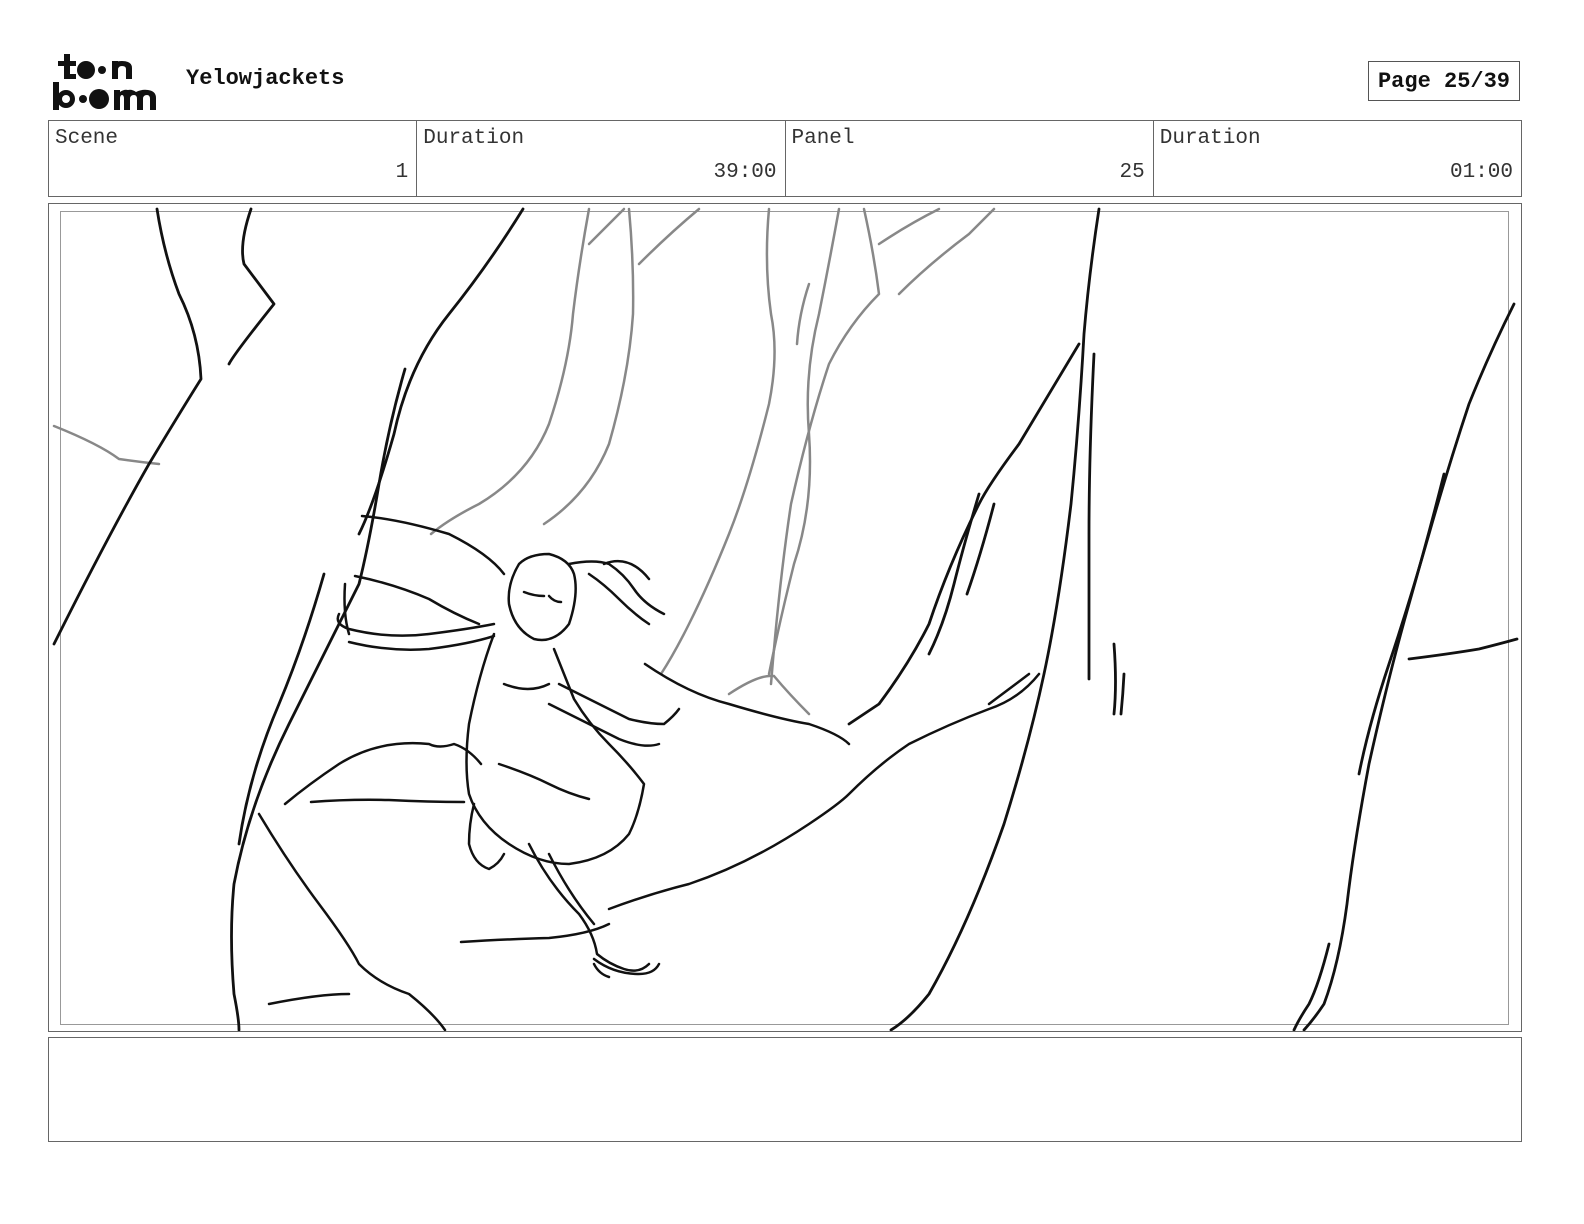 This screenshot has width=1584, height=1224. Describe the element at coordinates (87, 138) in the screenshot. I see `scene-label: Scene` at that location.